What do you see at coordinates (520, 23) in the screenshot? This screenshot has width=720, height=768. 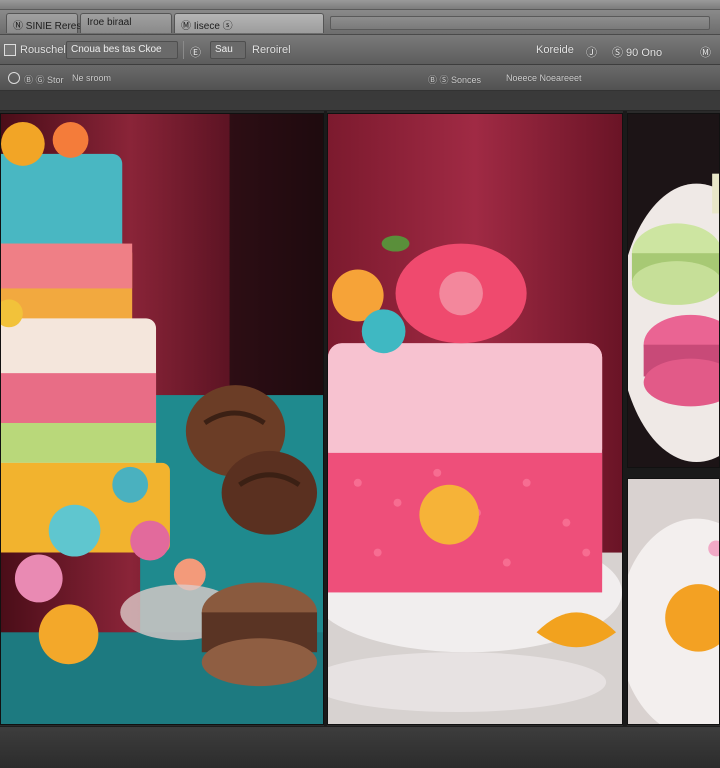 I see `tab-strip-filler` at bounding box center [520, 23].